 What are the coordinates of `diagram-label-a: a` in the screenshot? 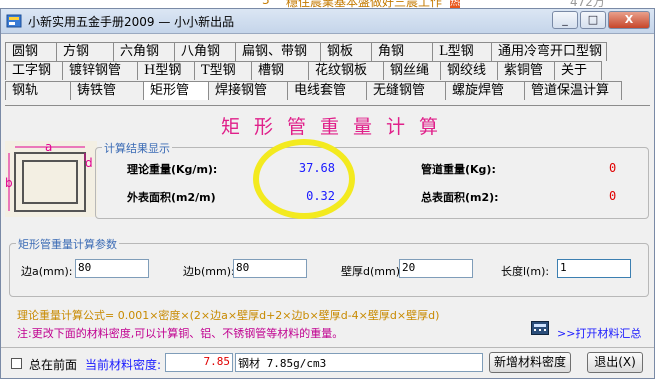 It's located at (48, 147).